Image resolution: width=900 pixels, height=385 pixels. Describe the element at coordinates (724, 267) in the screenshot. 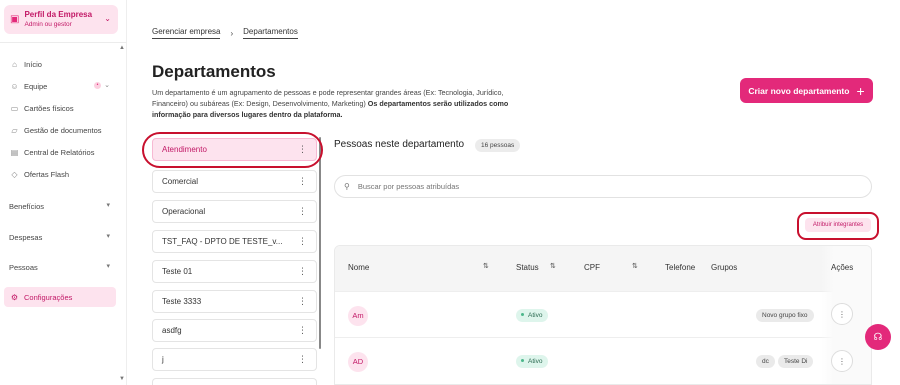

I see `column-header-grupos: Grupos` at that location.